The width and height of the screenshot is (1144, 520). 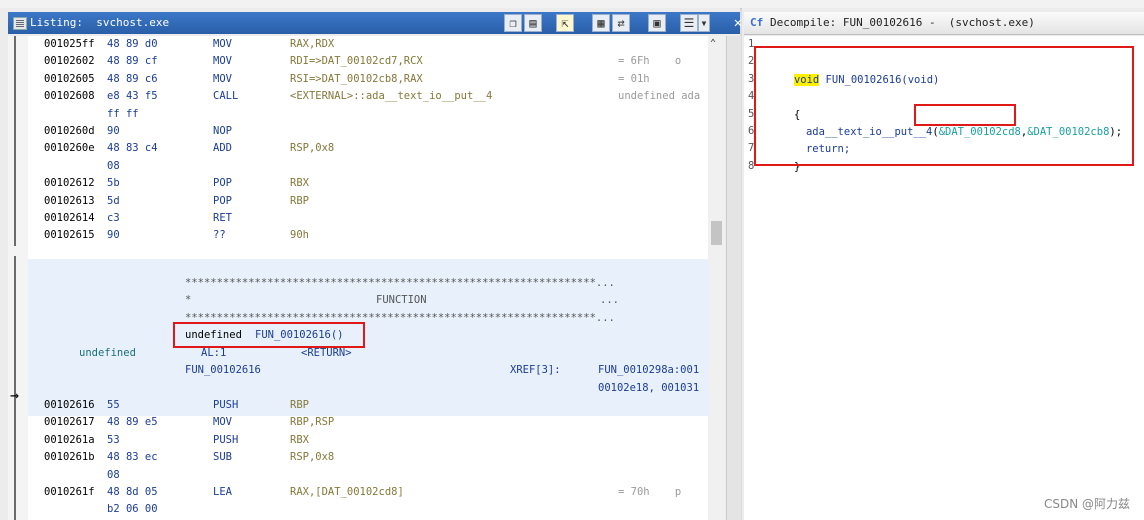 What do you see at coordinates (69, 96) in the screenshot?
I see `row-addr: 00102608` at bounding box center [69, 96].